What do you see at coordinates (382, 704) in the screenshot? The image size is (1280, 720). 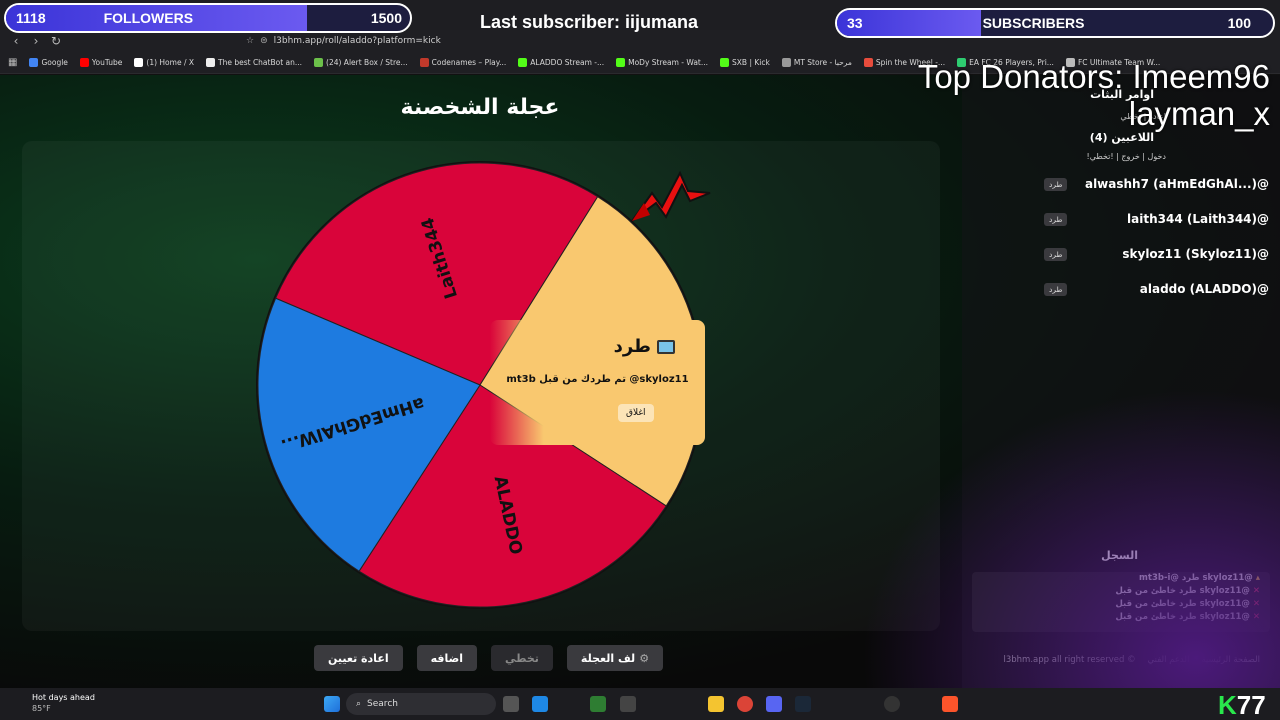 I see `search-label: Search` at bounding box center [382, 704].